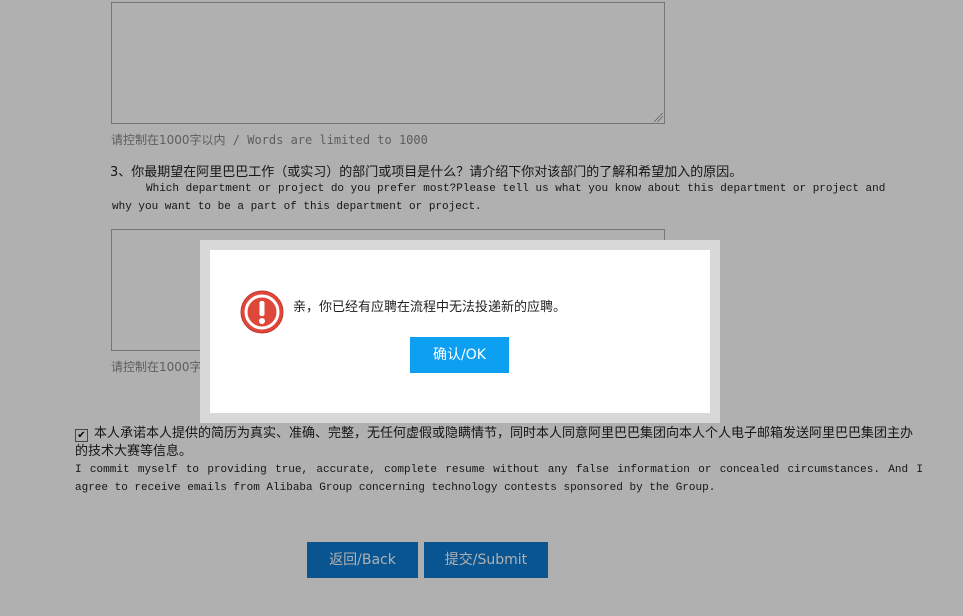  I want to click on dialog-message: 亲，你已经有应聘在流程中无法投递新的应聘。, so click(430, 307).